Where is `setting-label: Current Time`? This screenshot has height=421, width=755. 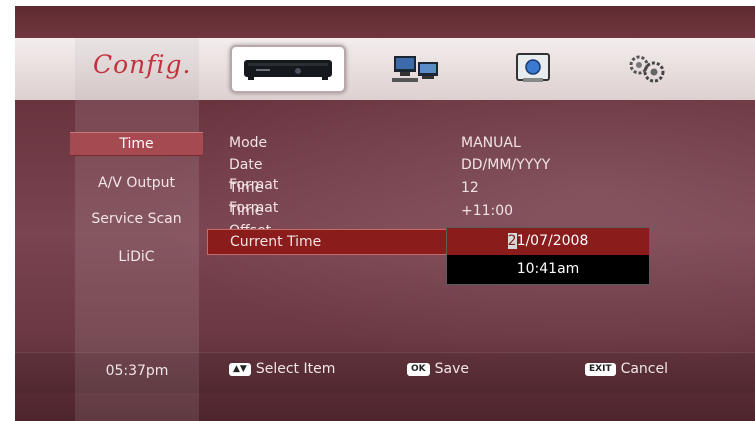 setting-label: Current Time is located at coordinates (276, 242).